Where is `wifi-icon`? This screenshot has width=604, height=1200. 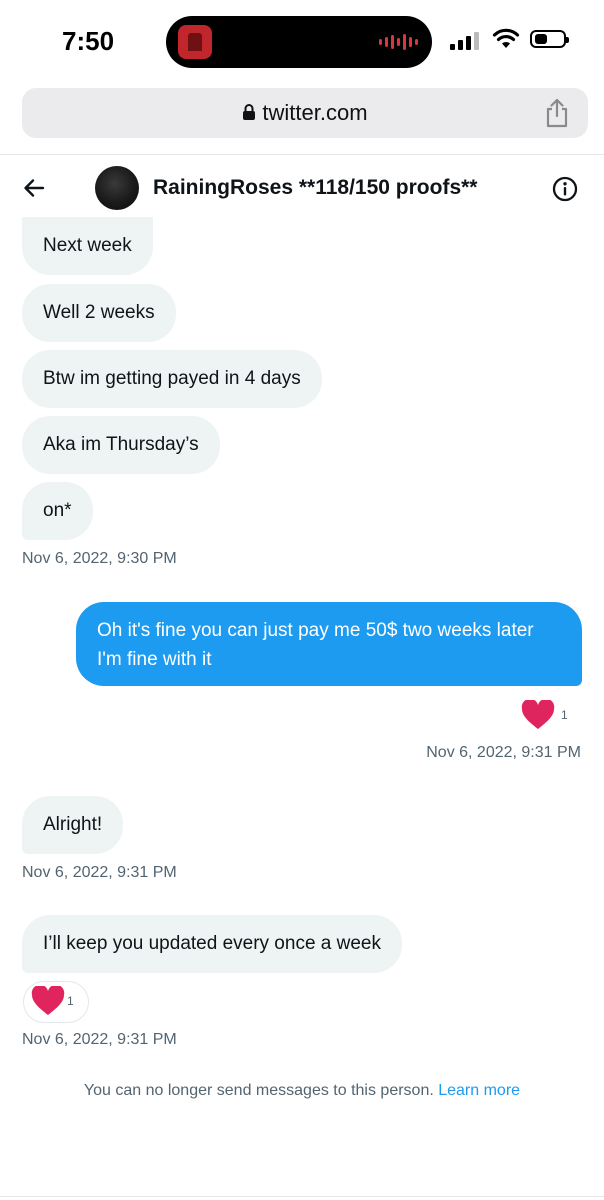
wifi-icon is located at coordinates (506, 38).